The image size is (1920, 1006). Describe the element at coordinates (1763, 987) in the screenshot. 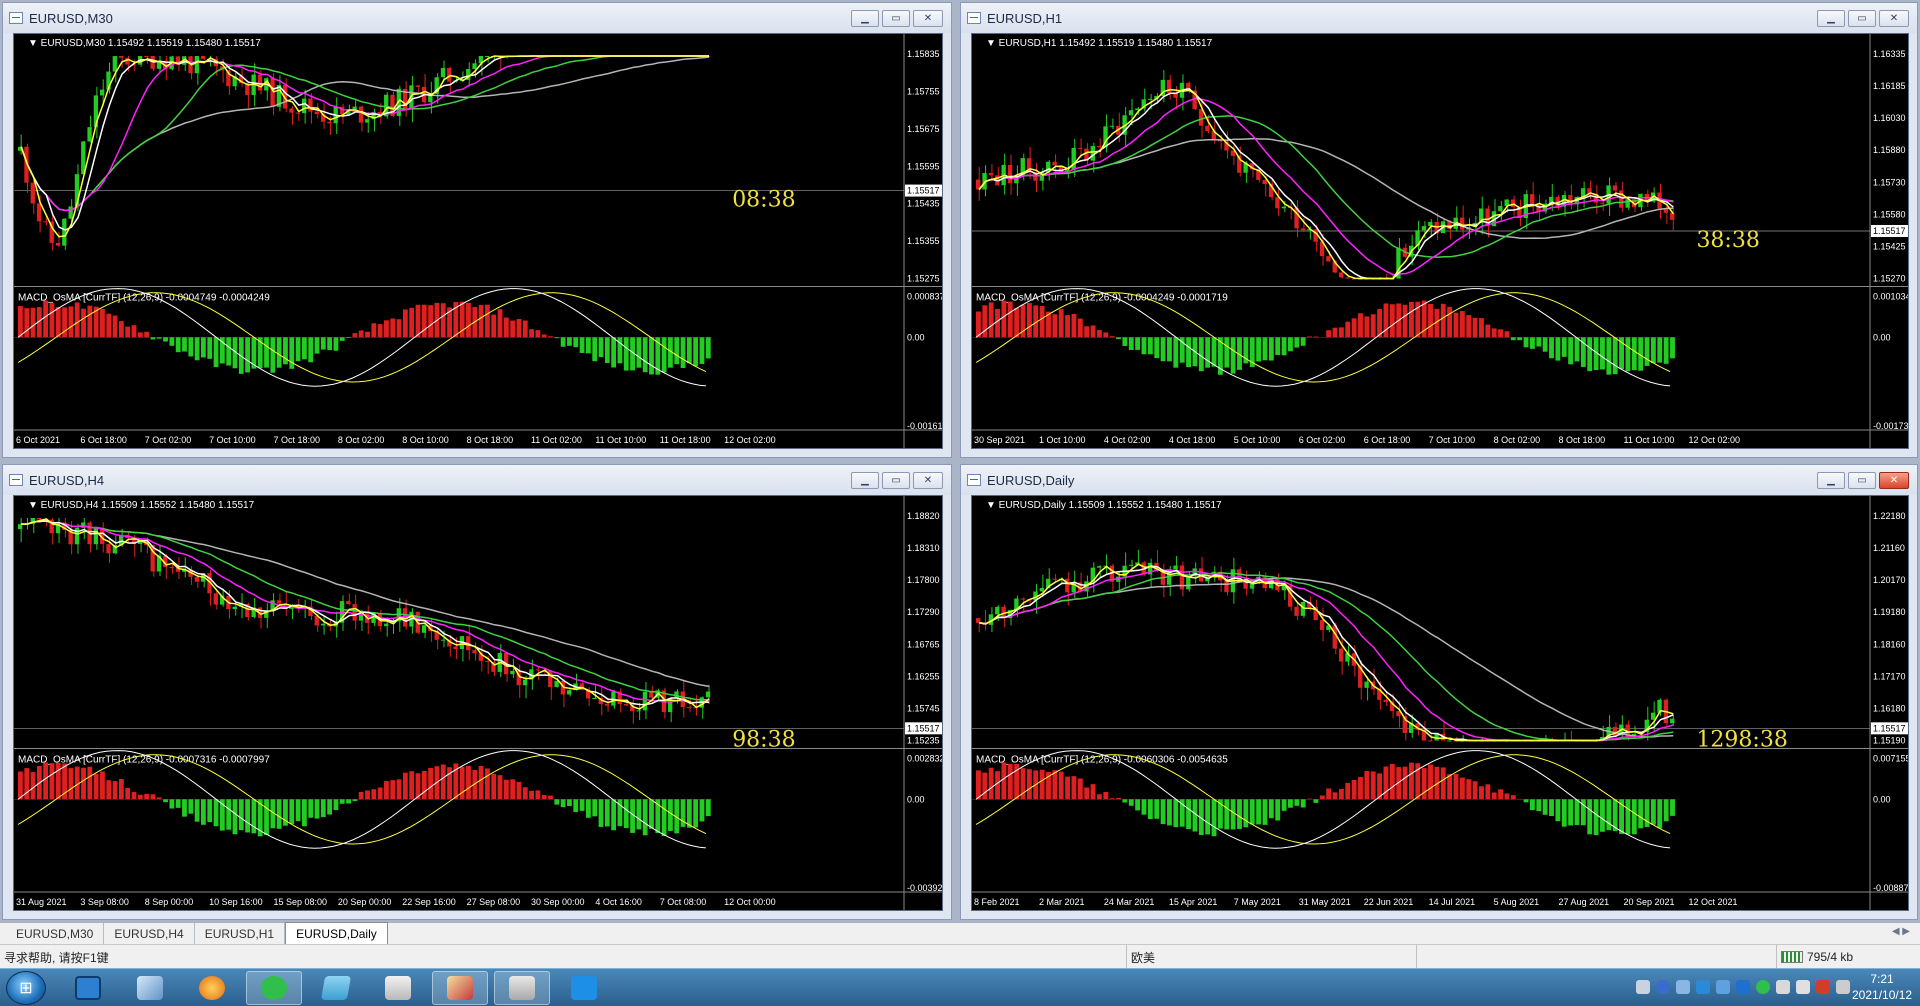

I see `tray-wechat-icon` at that location.